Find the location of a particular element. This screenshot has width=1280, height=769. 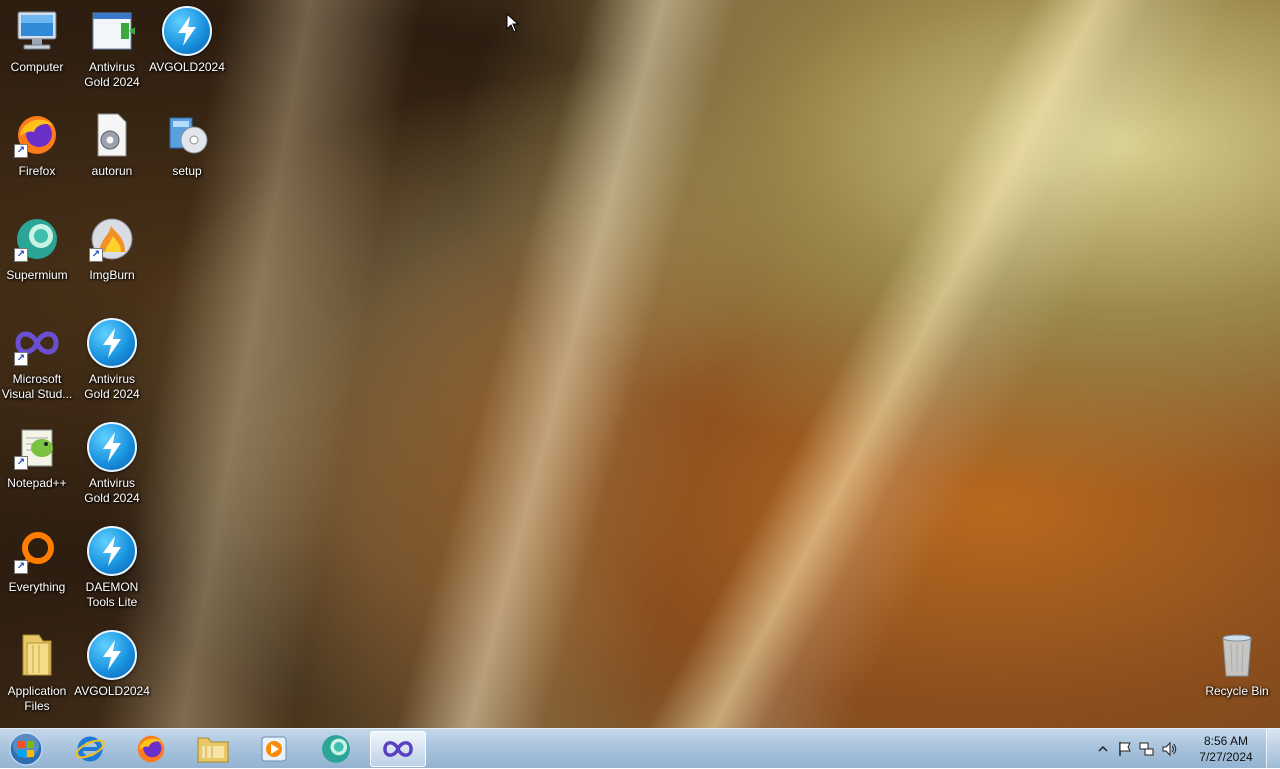

desktop-icon-antivirus-gold-app: Antivirus Gold 2024 is located at coordinates (112, 56).